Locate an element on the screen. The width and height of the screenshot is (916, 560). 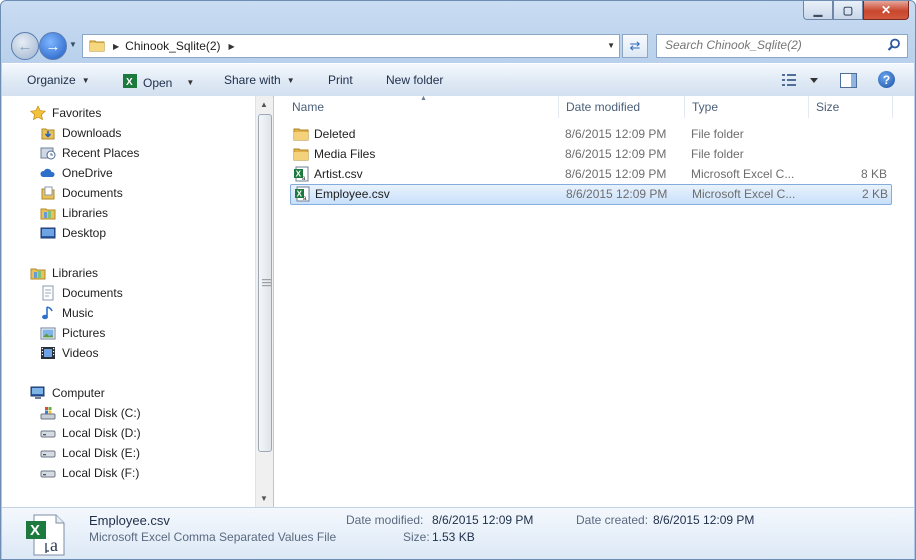
computer-icon is located at coordinates (38, 393).